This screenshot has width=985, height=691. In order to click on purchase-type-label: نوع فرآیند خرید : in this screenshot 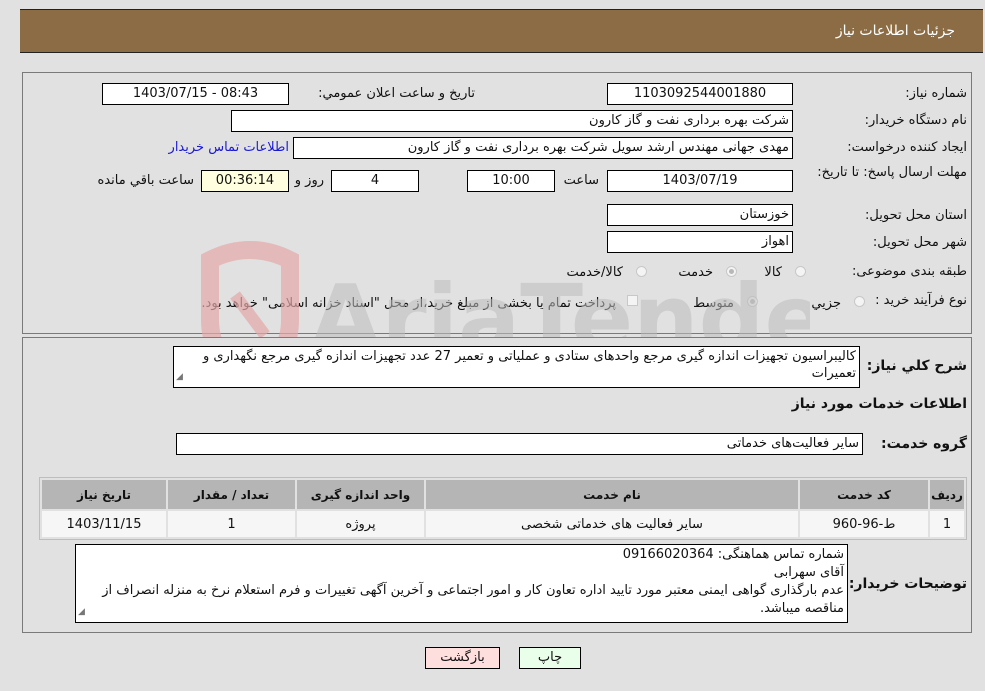, I will do `click(921, 300)`.